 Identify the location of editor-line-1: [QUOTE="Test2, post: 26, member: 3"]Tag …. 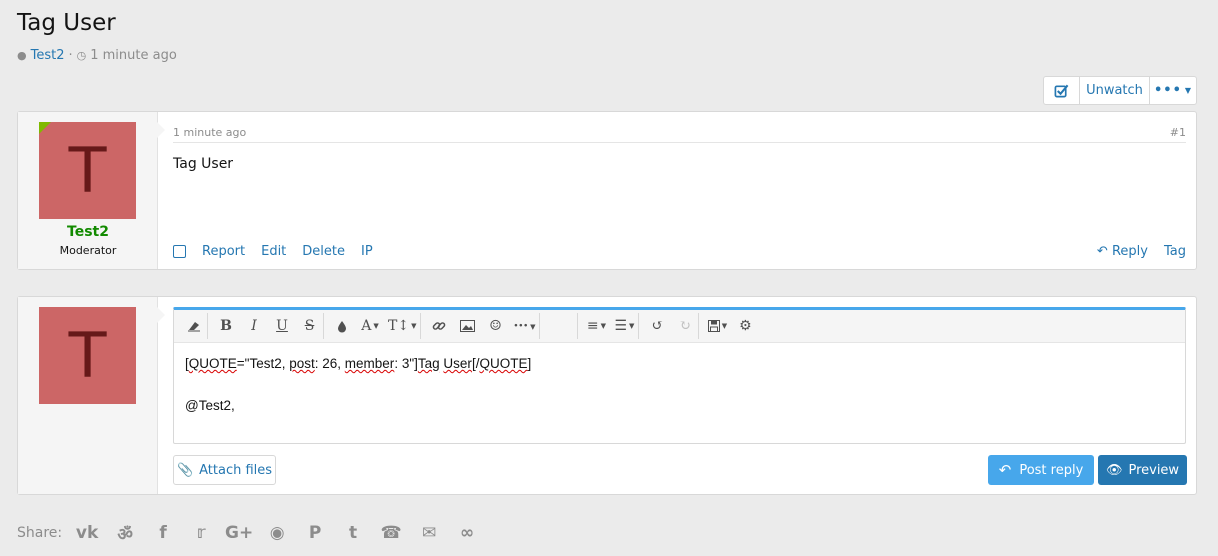
(358, 363).